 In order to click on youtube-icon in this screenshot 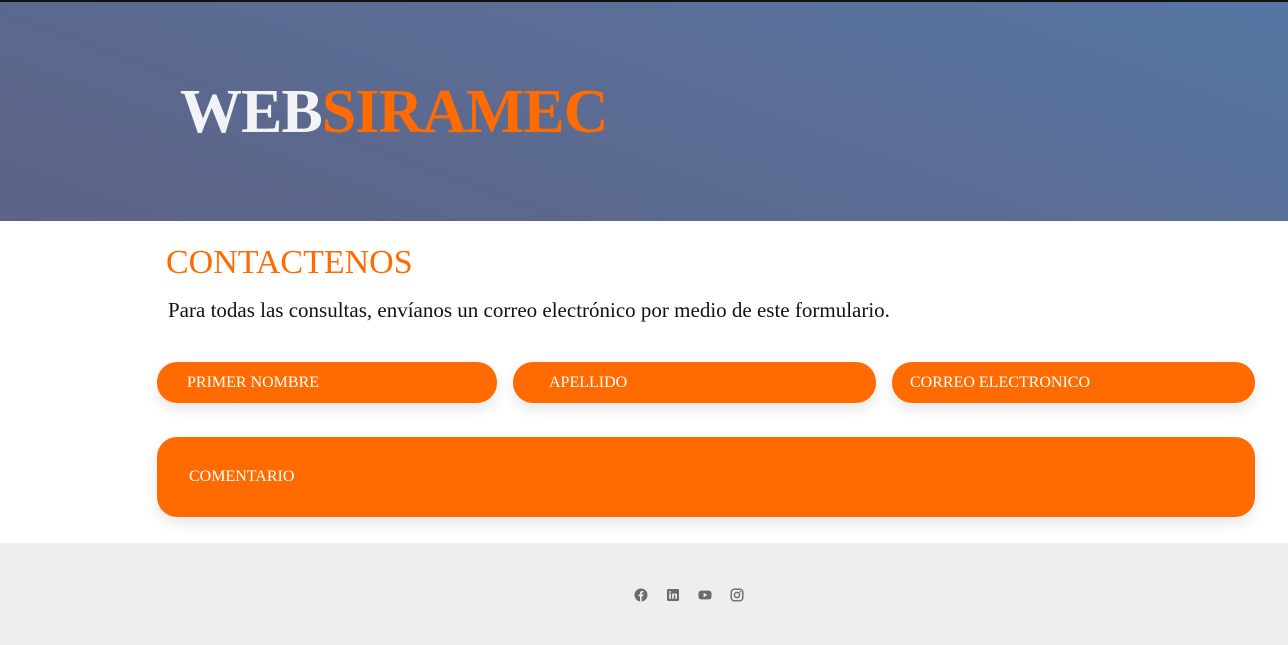, I will do `click(705, 595)`.